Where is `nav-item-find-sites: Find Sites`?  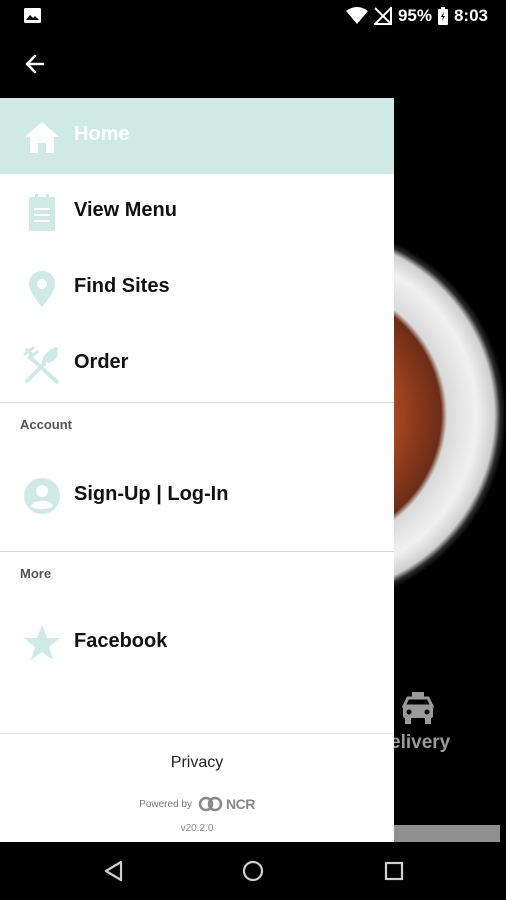
nav-item-find-sites: Find Sites is located at coordinates (197, 288).